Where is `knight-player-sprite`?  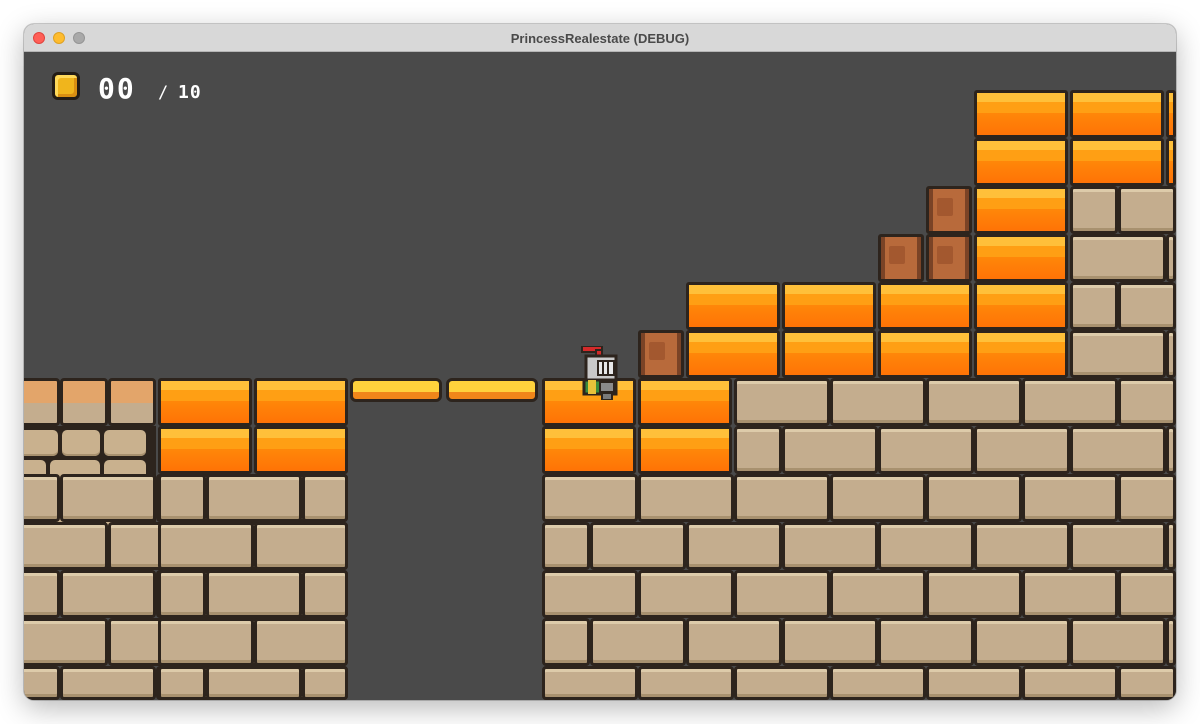
knight-player-sprite is located at coordinates (599, 373).